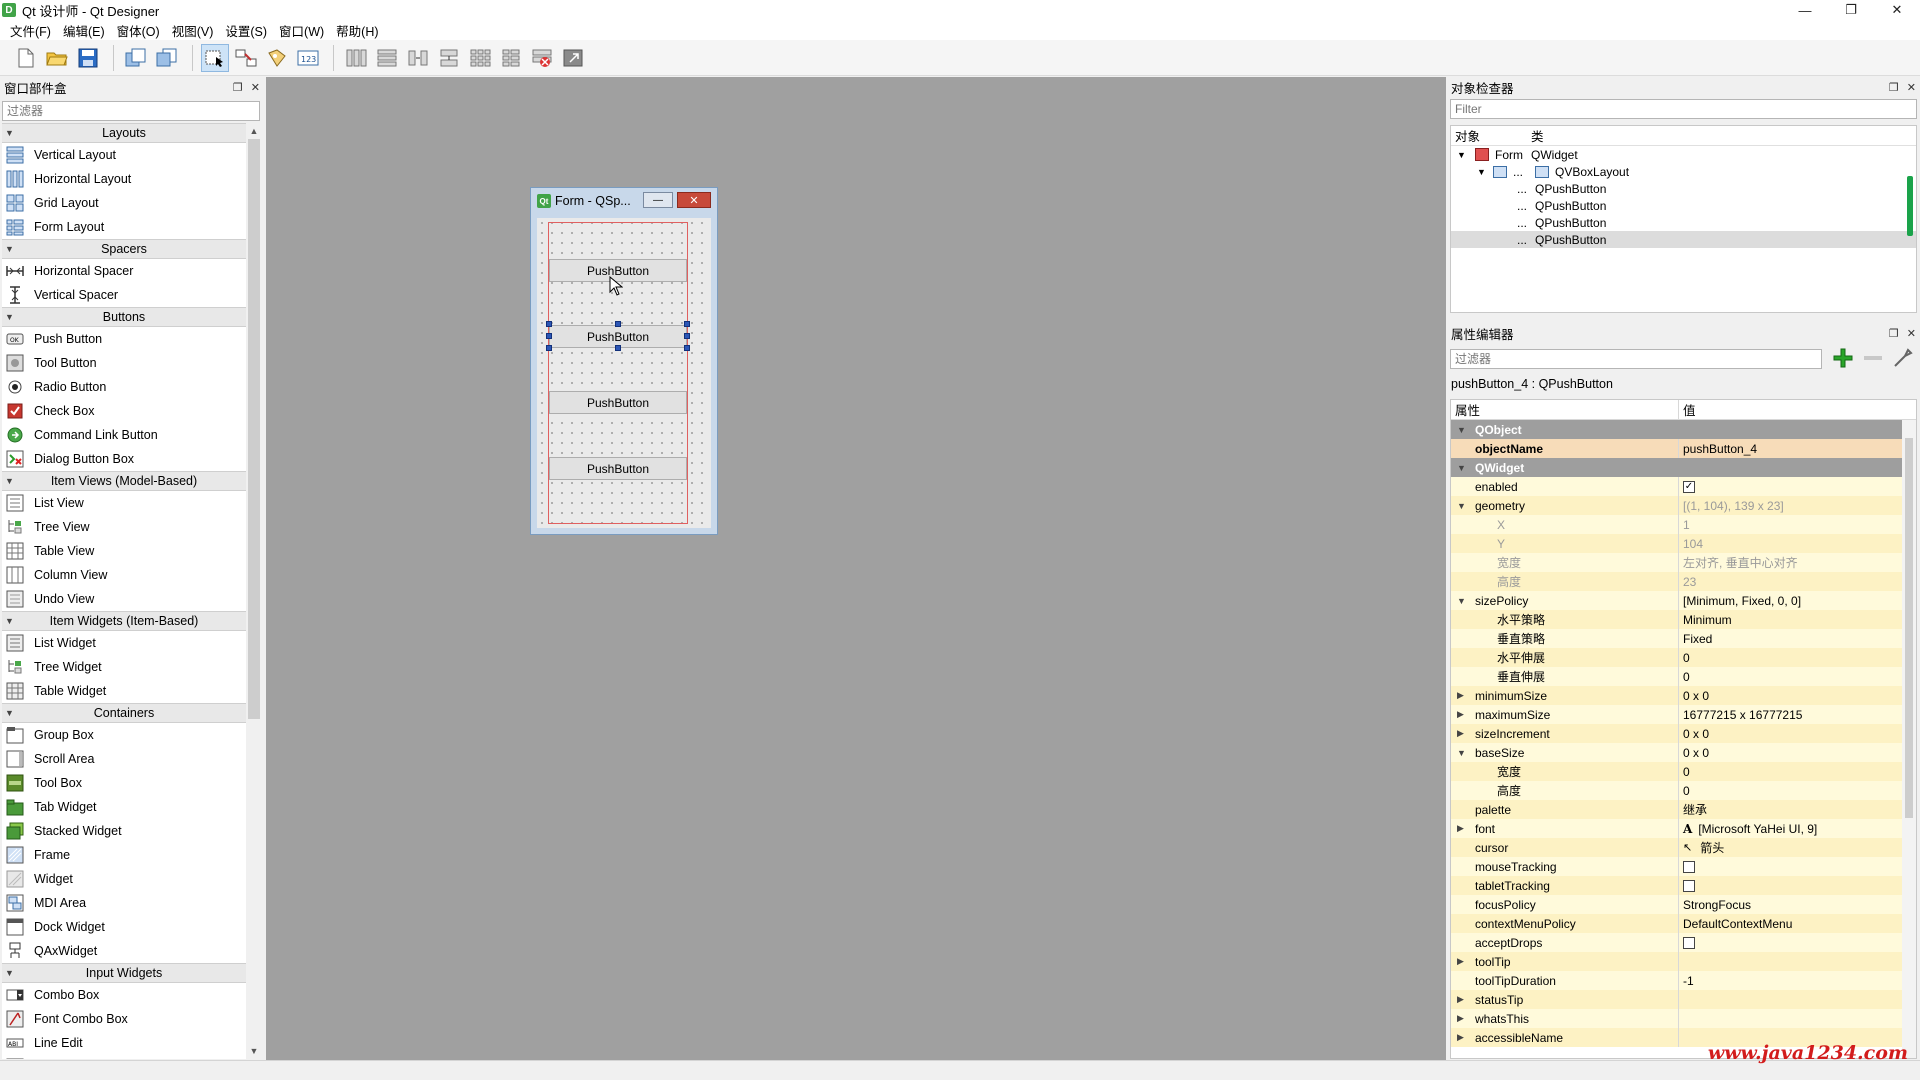 The height and width of the screenshot is (1080, 1920). I want to click on widget-category-spacers: ▼ Spacers, so click(124, 249).